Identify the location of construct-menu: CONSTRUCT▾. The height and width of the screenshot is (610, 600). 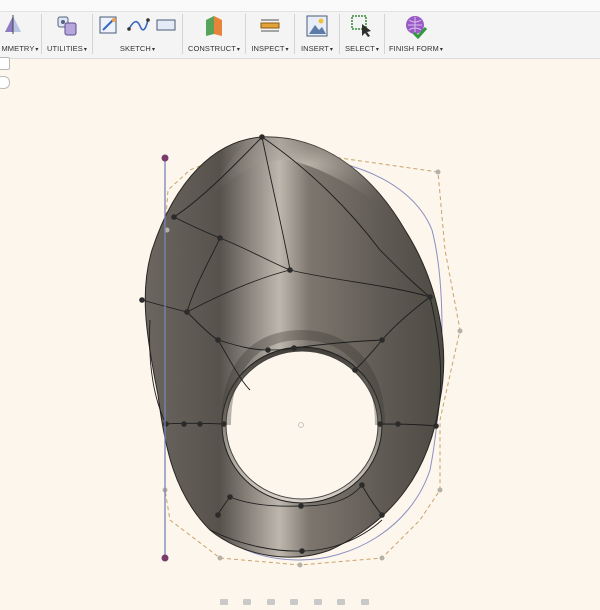
(214, 34).